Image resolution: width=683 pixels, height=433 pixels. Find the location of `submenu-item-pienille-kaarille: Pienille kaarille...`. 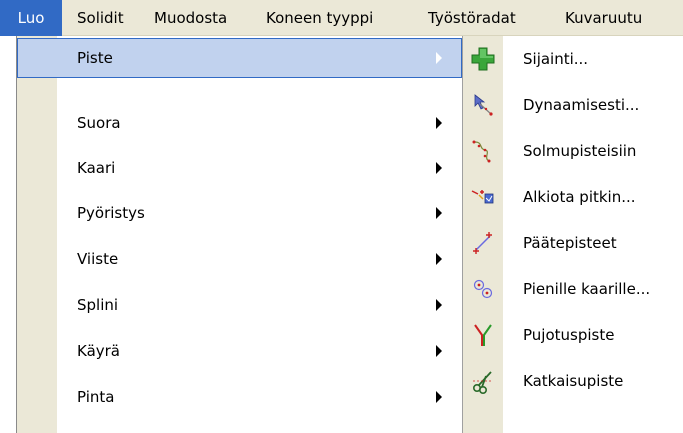

submenu-item-pienille-kaarille: Pienille kaarille... is located at coordinates (573, 289).